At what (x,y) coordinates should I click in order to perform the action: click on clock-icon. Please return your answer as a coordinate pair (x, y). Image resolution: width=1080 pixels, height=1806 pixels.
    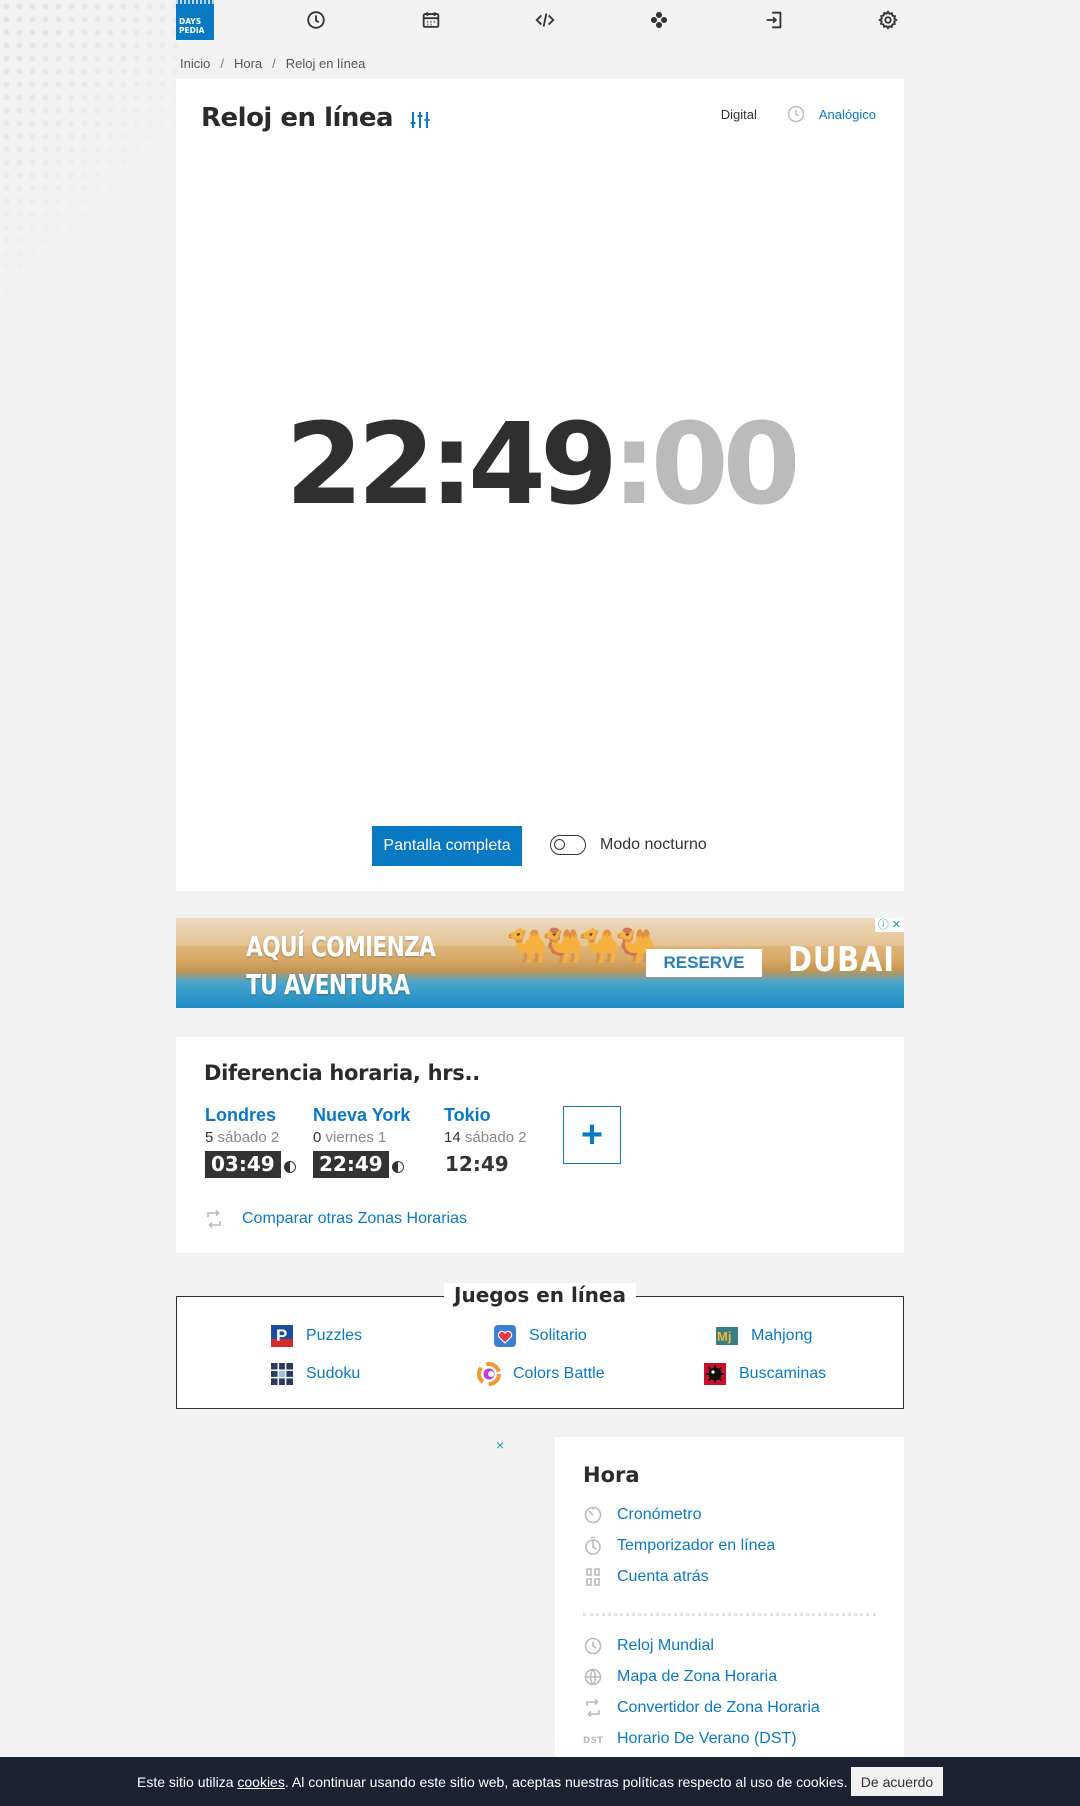
    Looking at the image, I should click on (316, 20).